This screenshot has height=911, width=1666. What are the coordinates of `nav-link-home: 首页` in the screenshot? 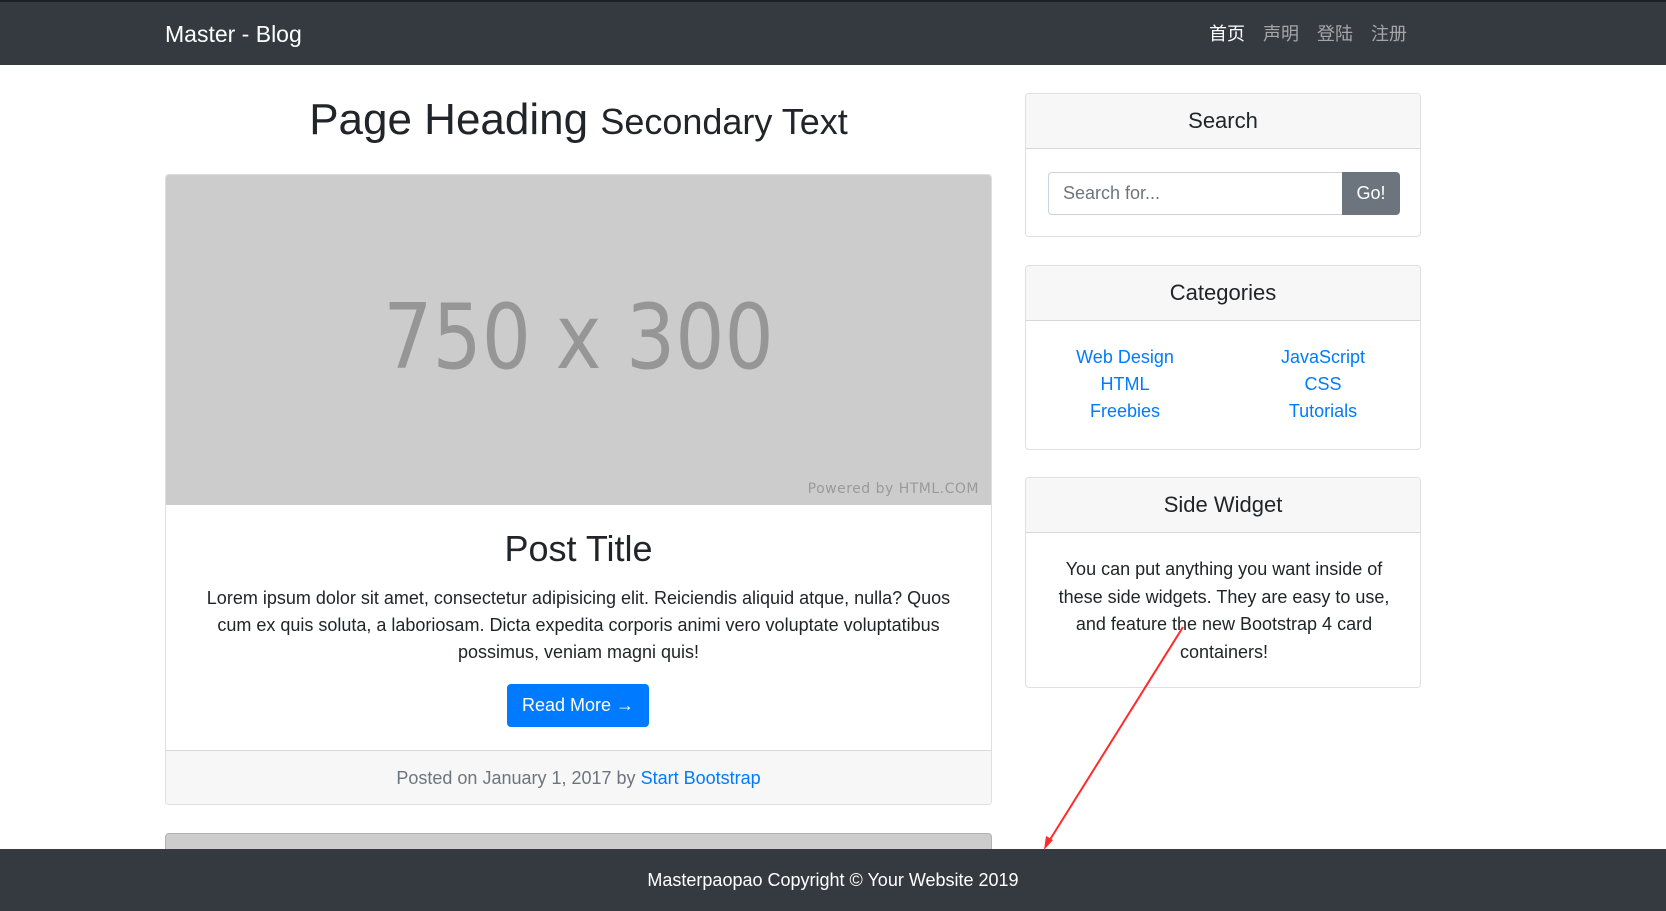 It's located at (1227, 35).